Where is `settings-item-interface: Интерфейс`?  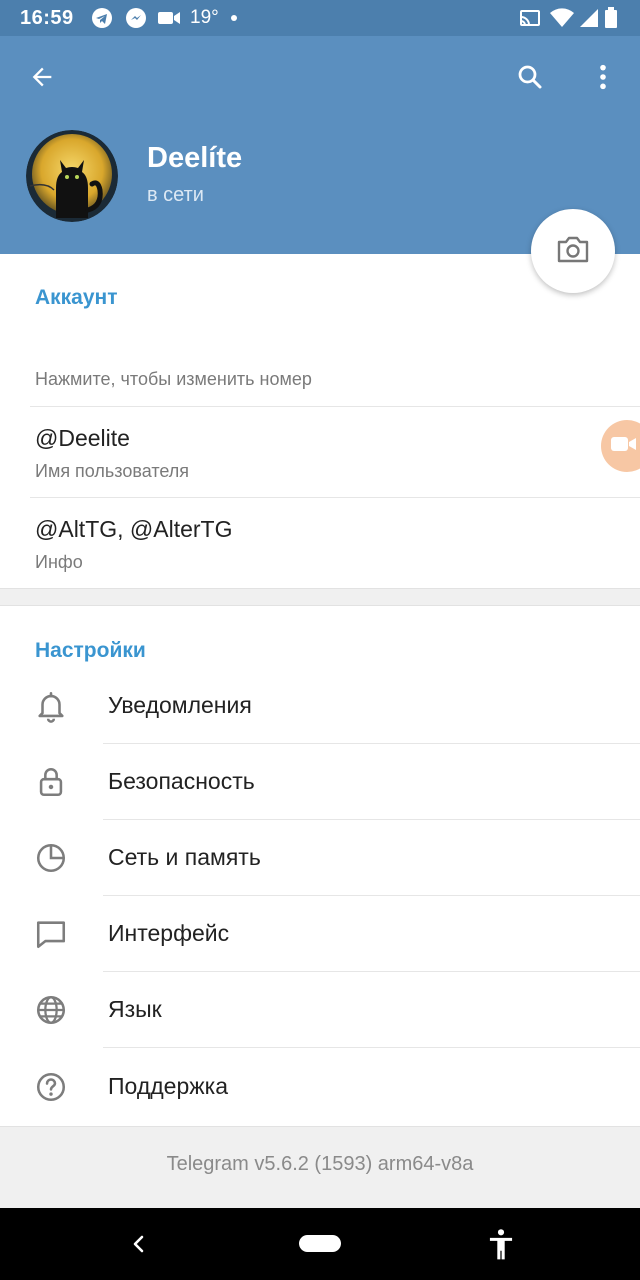
settings-item-interface: Интерфейс is located at coordinates (320, 934).